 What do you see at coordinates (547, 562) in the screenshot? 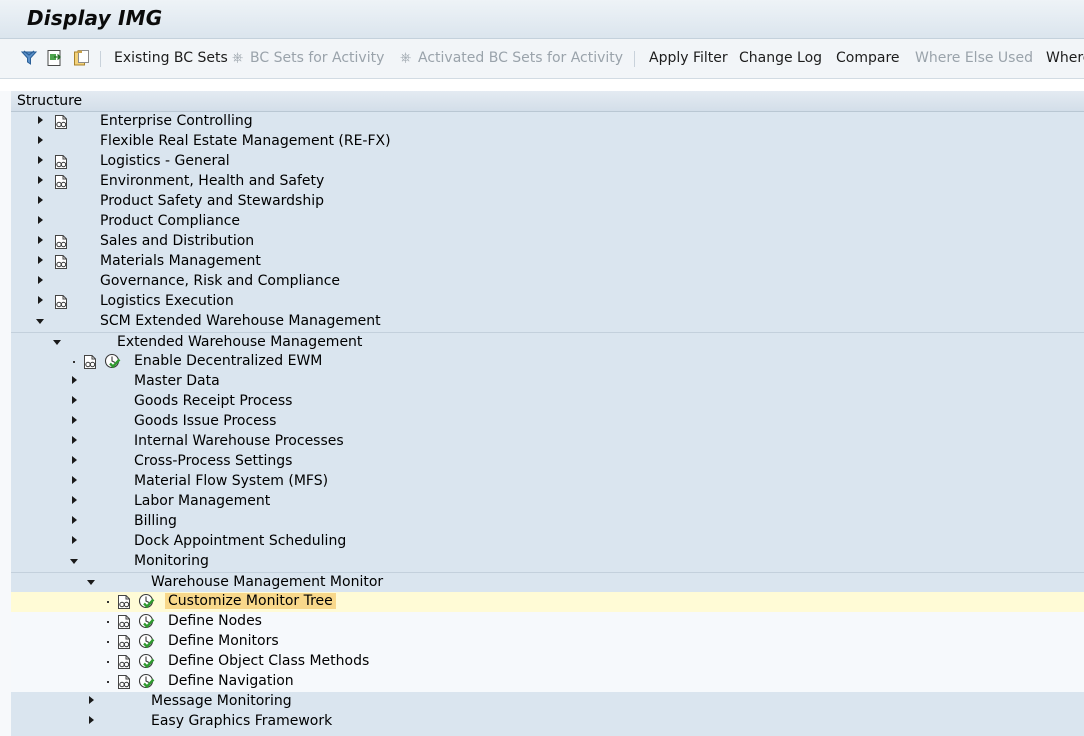
I see `tree-node-row: Monitoring` at bounding box center [547, 562].